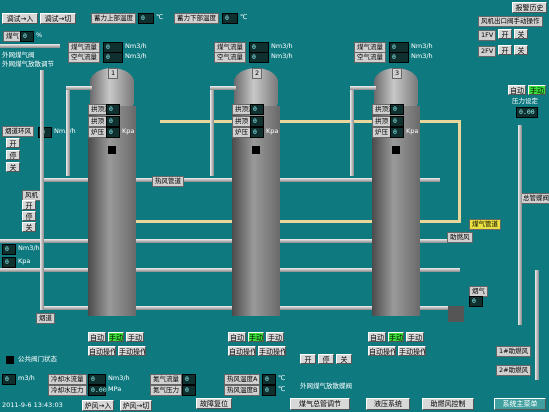  I want to click on hot-temp-a-unit: ℃, so click(282, 378).